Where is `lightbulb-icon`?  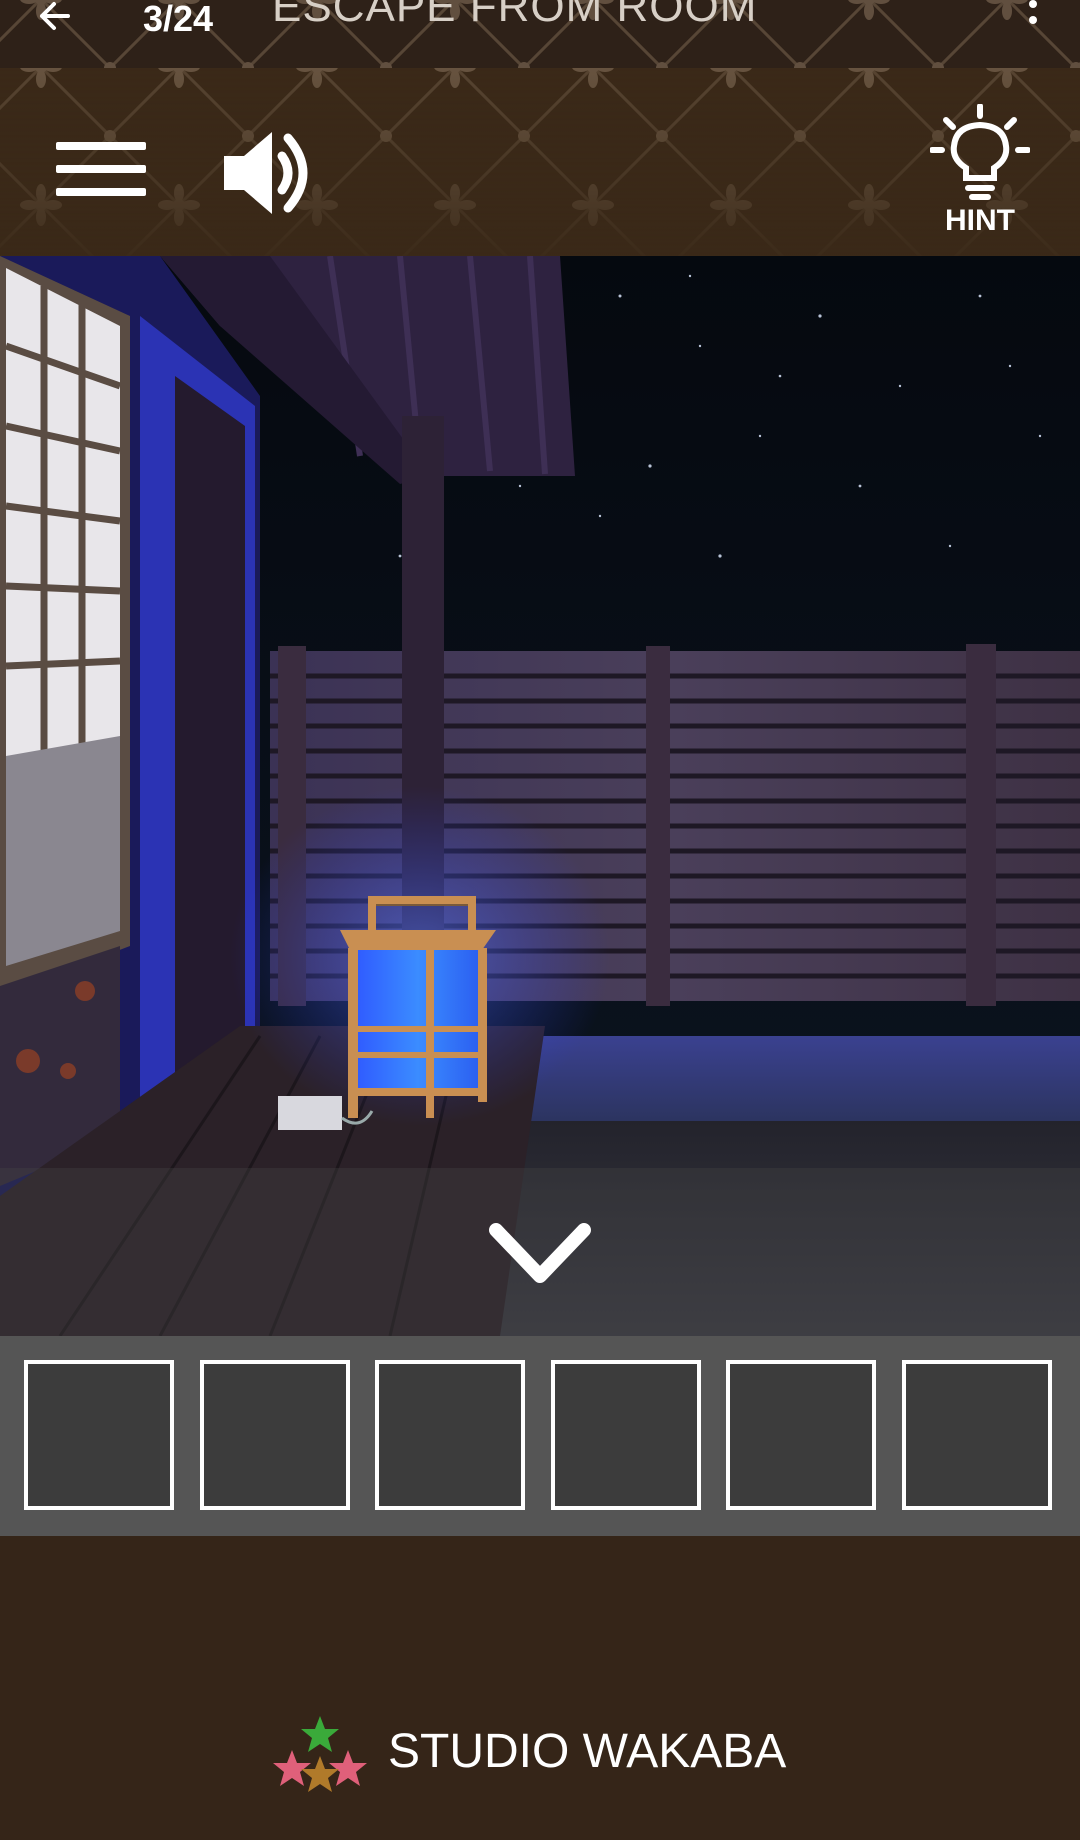
lightbulb-icon is located at coordinates (980, 151).